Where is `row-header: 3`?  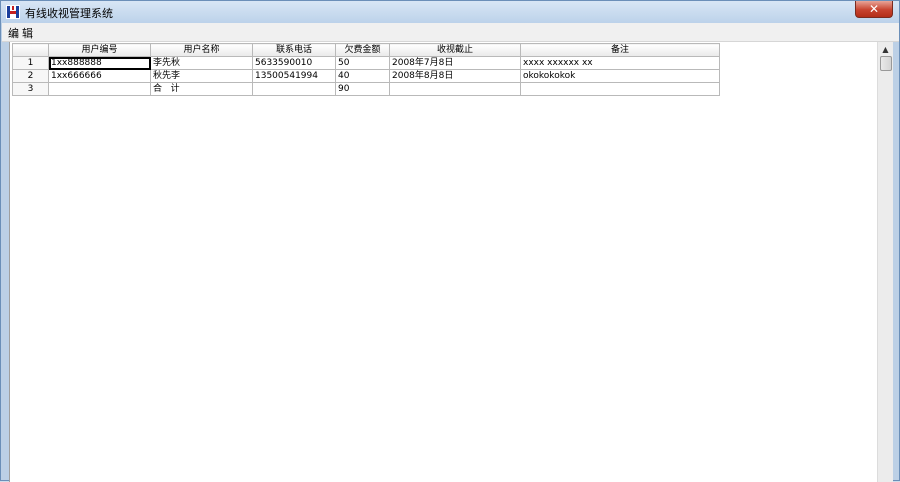
row-header: 3 is located at coordinates (30, 89).